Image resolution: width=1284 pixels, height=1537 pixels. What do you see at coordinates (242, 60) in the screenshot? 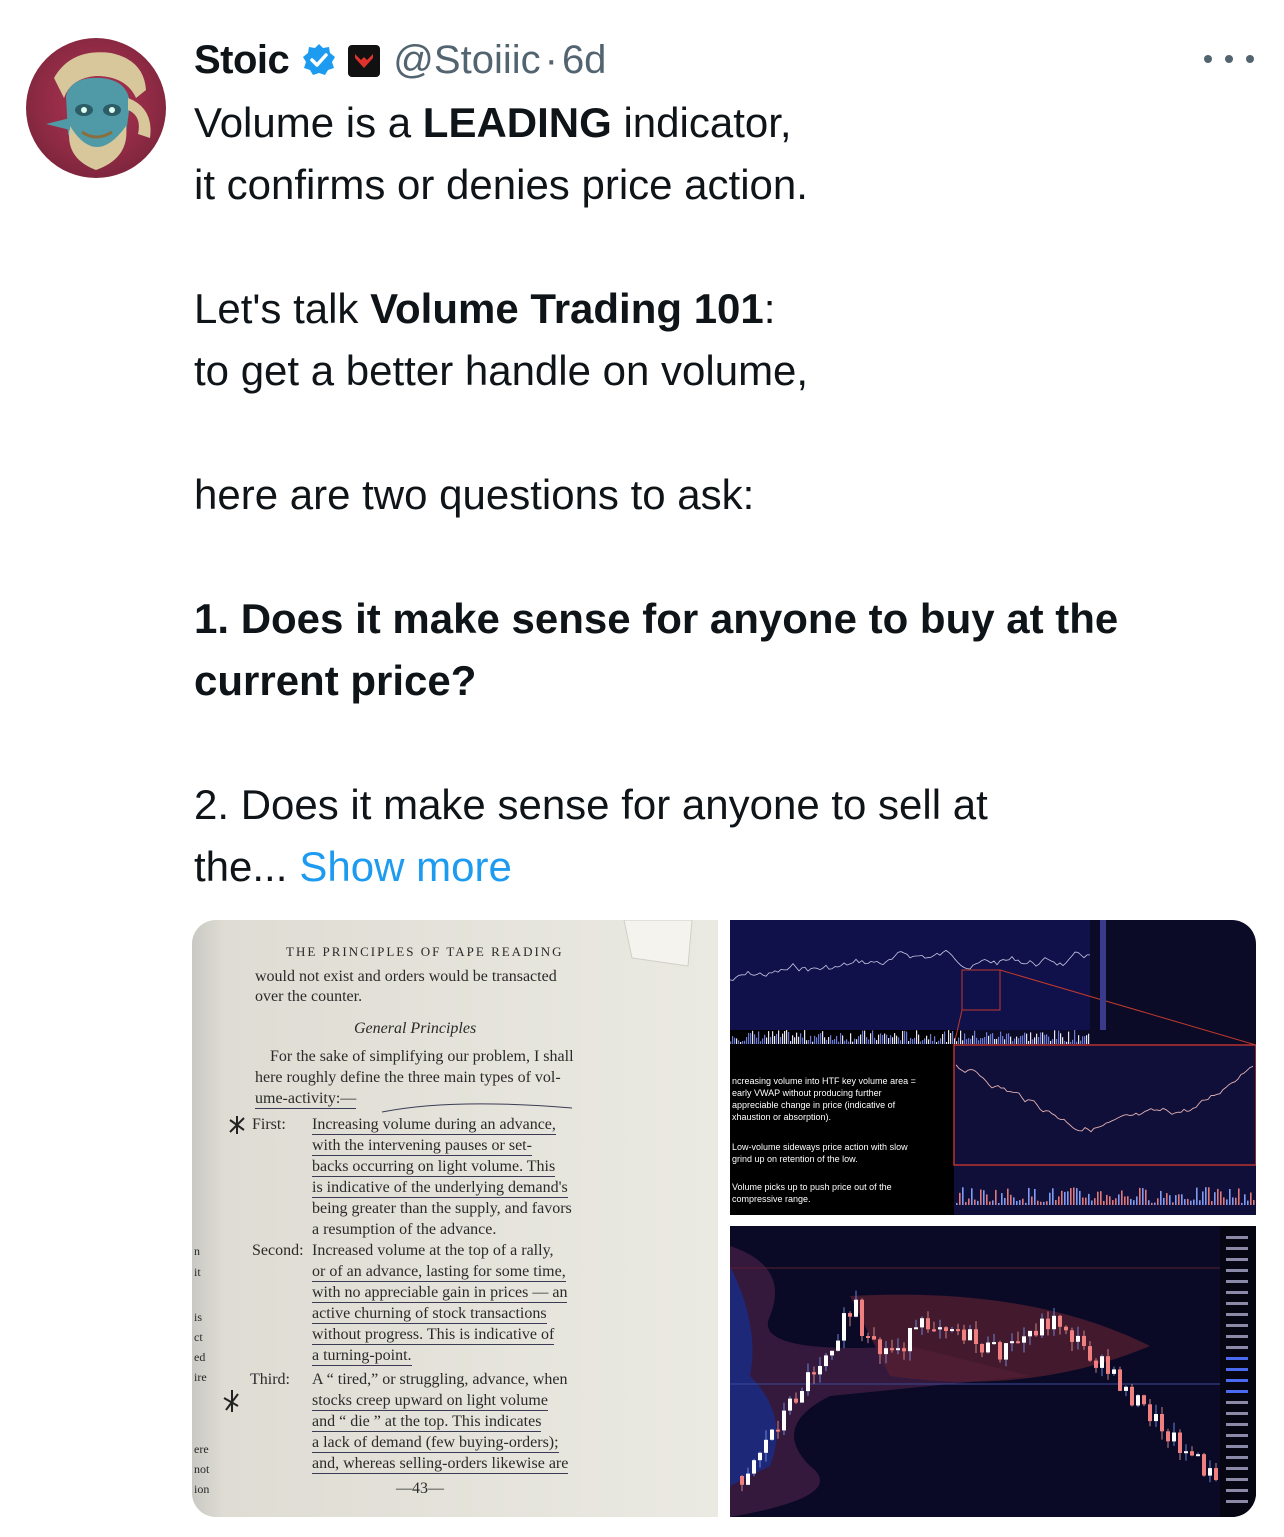
I see `author-name: Stoic` at bounding box center [242, 60].